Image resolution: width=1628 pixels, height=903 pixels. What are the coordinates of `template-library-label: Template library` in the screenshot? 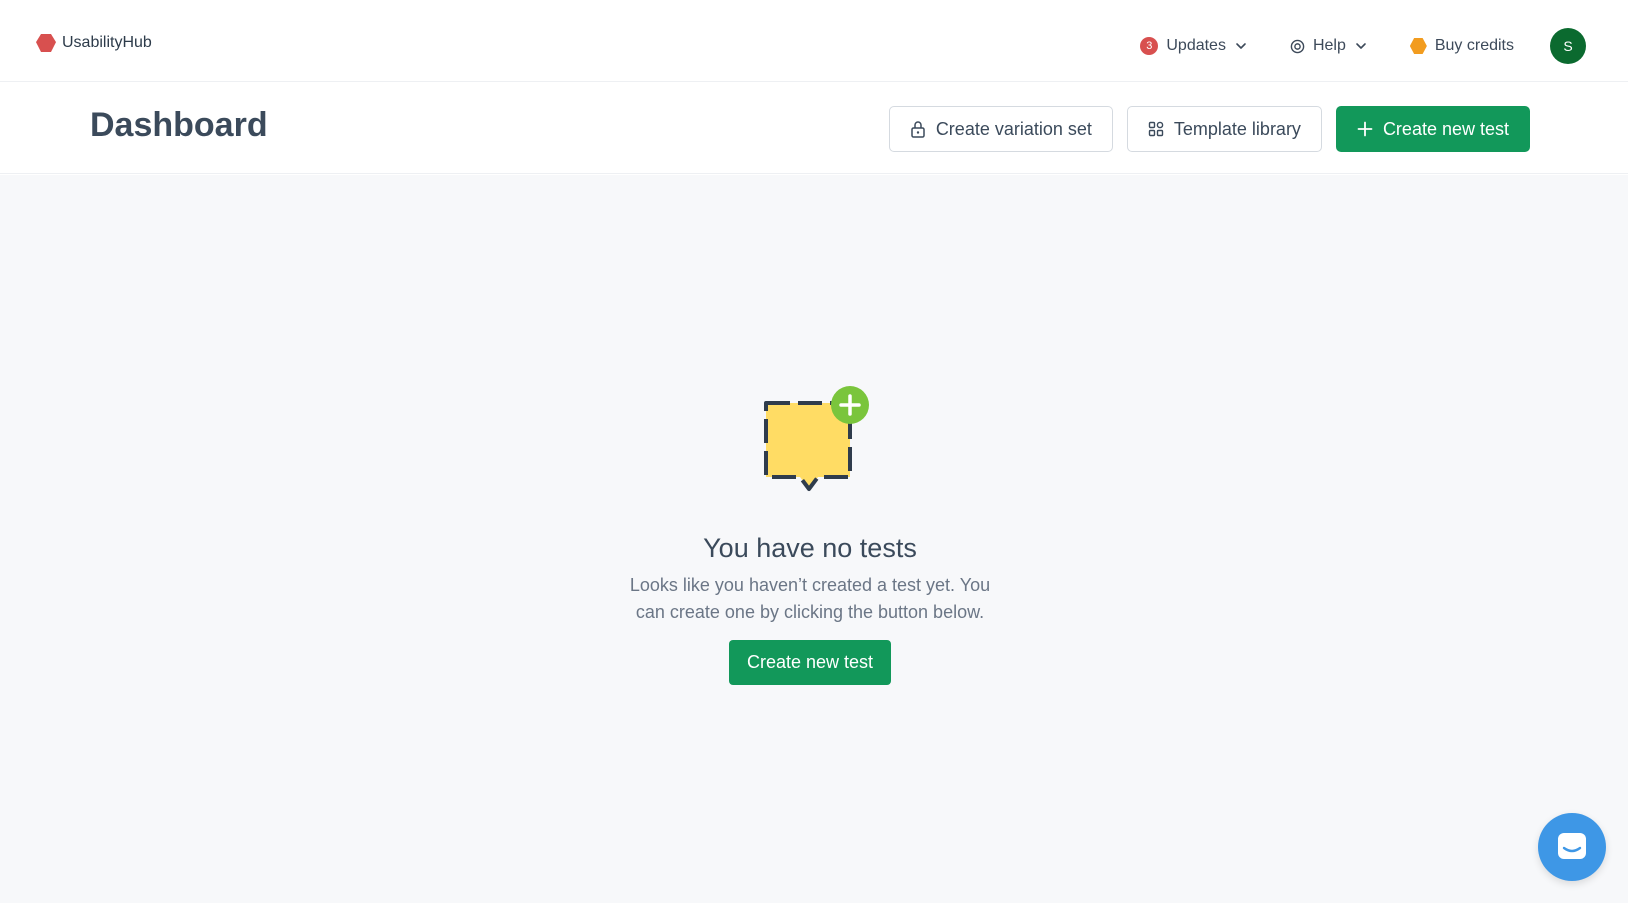 It's located at (1237, 128).